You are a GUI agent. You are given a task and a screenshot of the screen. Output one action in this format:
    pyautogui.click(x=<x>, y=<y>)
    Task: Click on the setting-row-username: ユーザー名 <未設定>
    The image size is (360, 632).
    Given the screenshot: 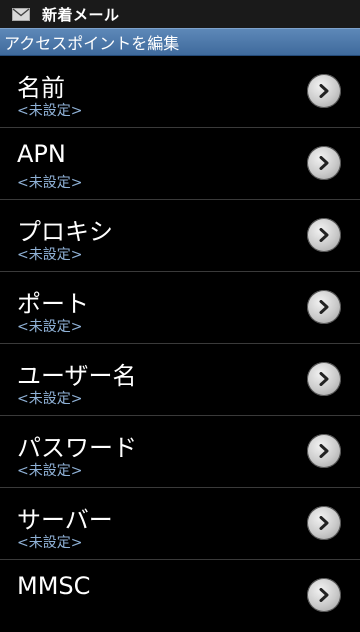 What is the action you would take?
    pyautogui.click(x=180, y=380)
    